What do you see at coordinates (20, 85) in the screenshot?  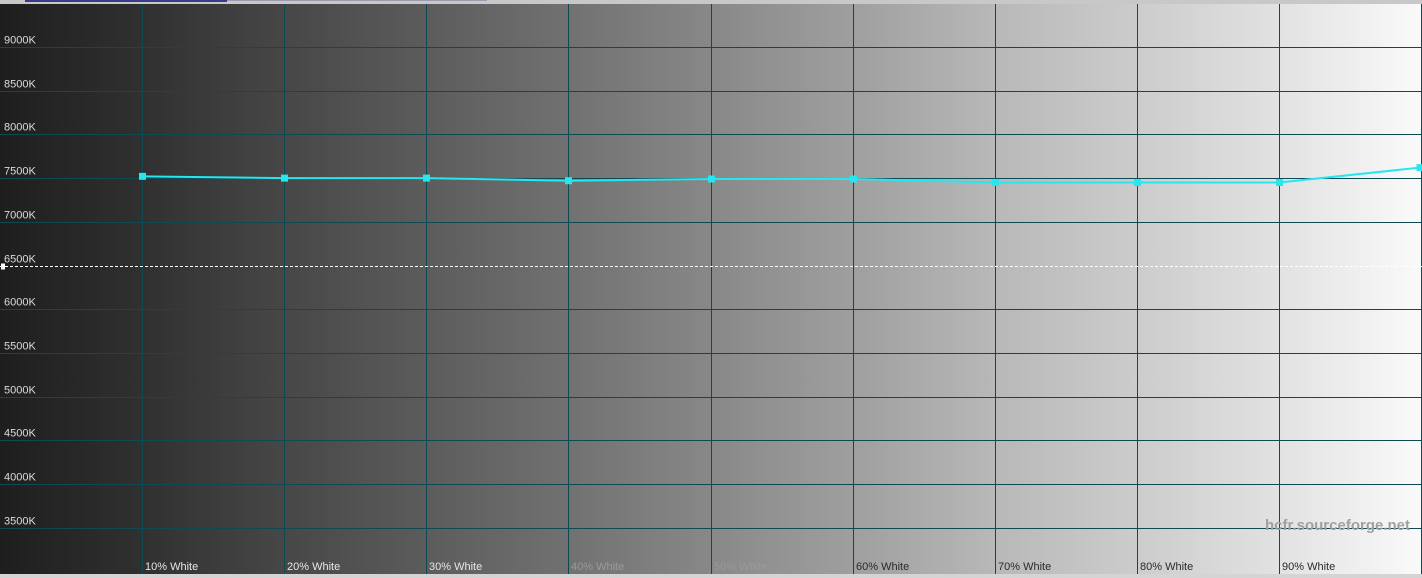 I see `y-tick-label: 8500K` at bounding box center [20, 85].